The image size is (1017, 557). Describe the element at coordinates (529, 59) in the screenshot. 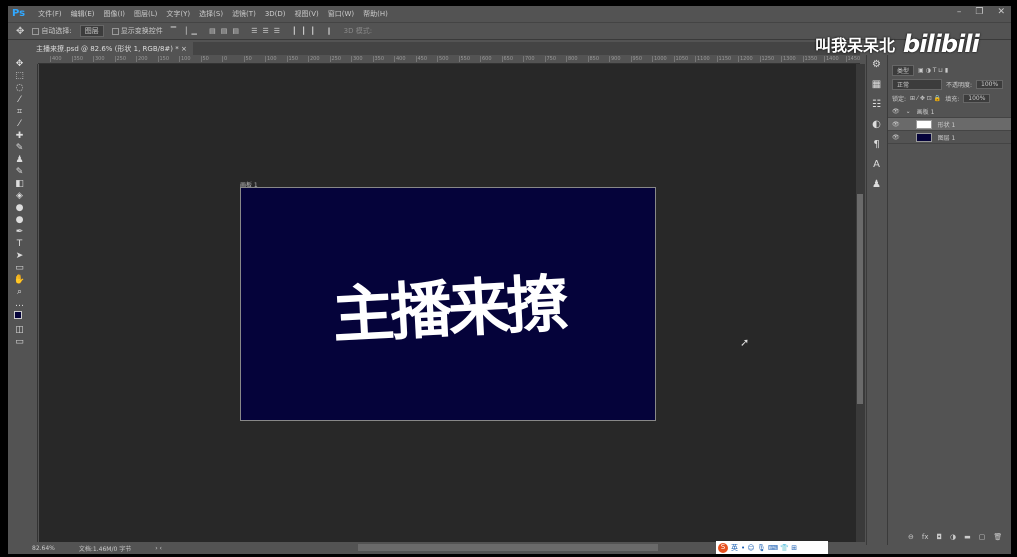

I see `ruler-tick: 700` at that location.